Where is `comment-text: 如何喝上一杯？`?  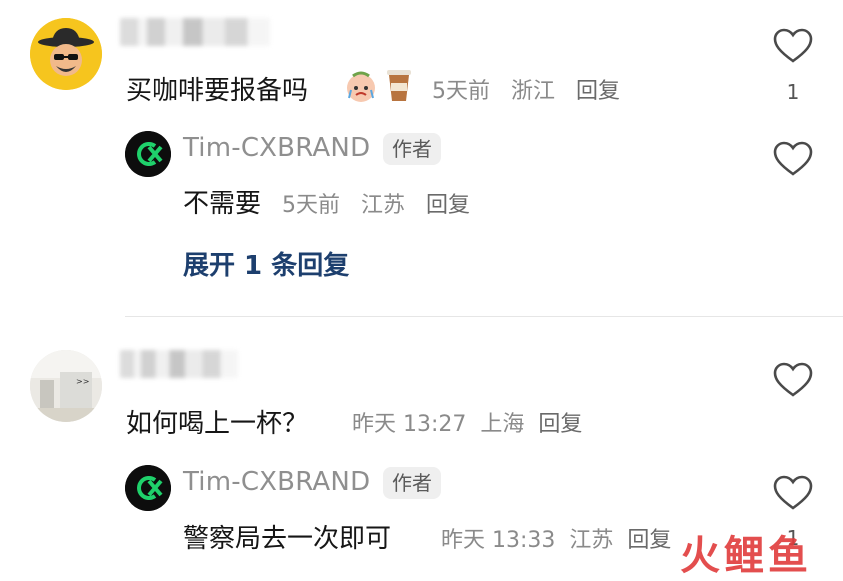 comment-text: 如何喝上一杯？ is located at coordinates (217, 424).